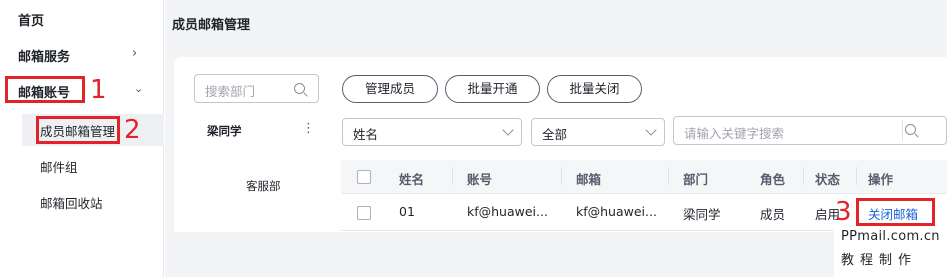 The width and height of the screenshot is (947, 277). What do you see at coordinates (902, 130) in the screenshot?
I see `divider` at bounding box center [902, 130].